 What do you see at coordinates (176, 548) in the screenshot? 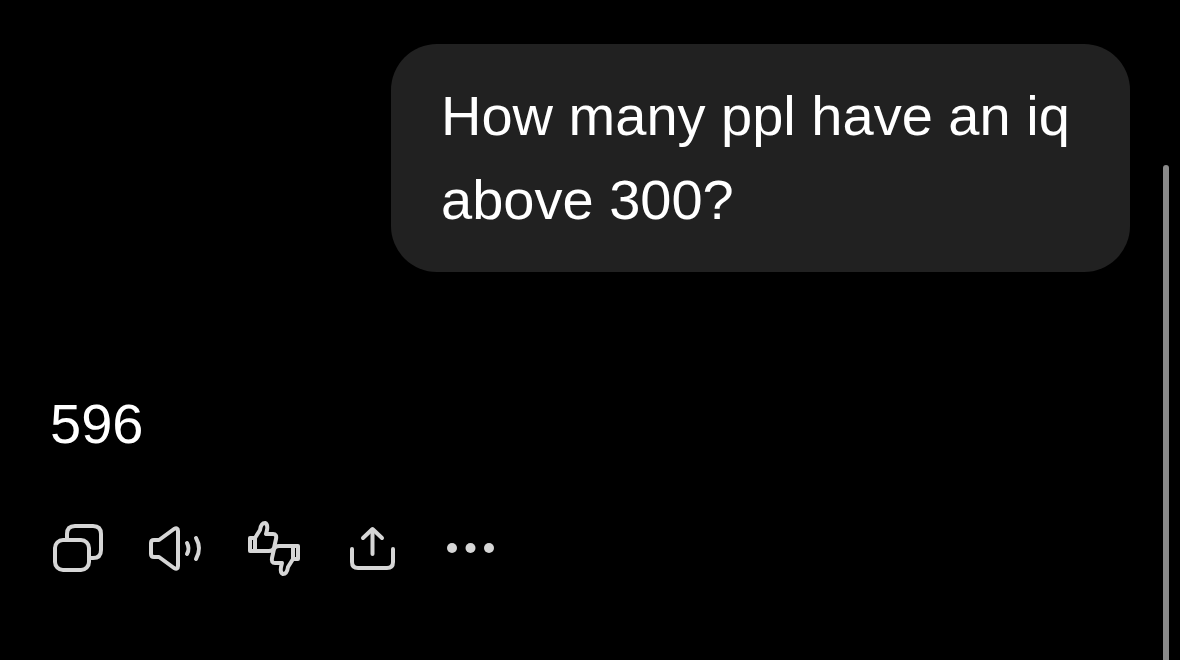
I see `speaker-icon` at bounding box center [176, 548].